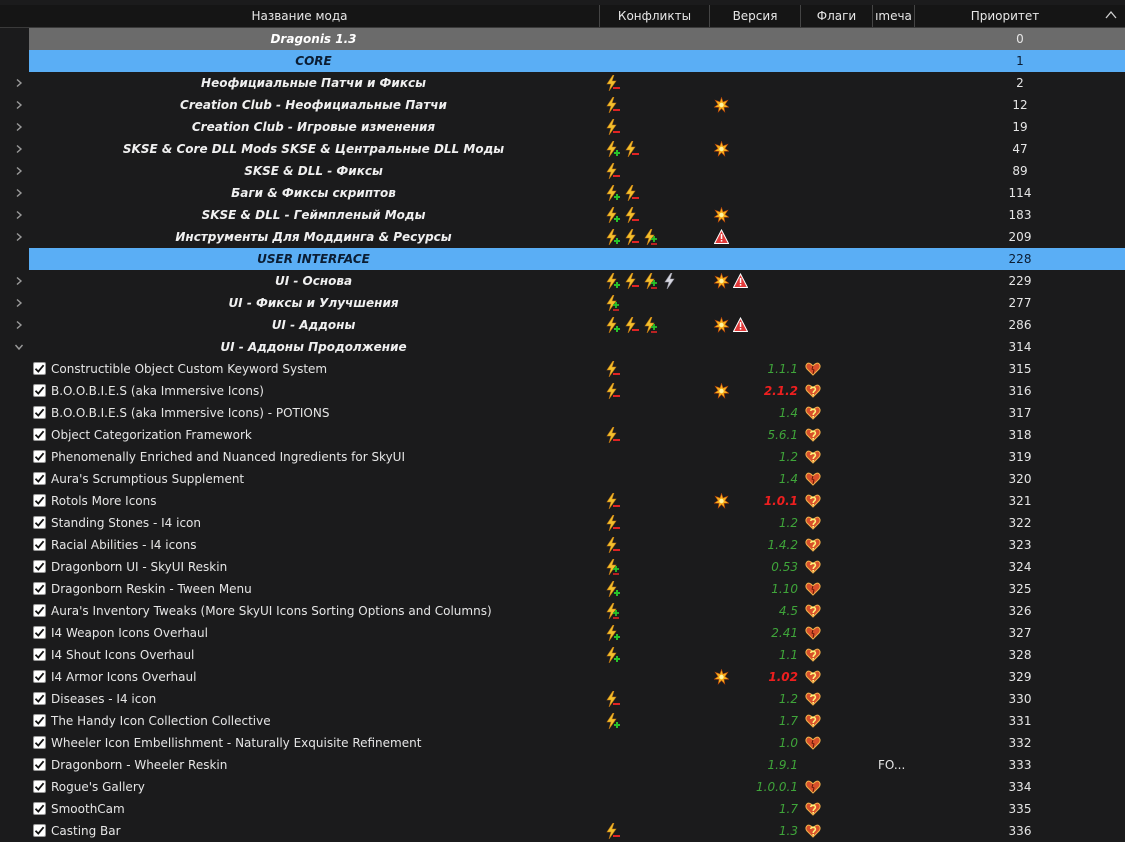 The width and height of the screenshot is (1125, 842). Describe the element at coordinates (562, 787) in the screenshot. I see `mod-row: Rogue's Gallery 1.0.0.1 334` at that location.